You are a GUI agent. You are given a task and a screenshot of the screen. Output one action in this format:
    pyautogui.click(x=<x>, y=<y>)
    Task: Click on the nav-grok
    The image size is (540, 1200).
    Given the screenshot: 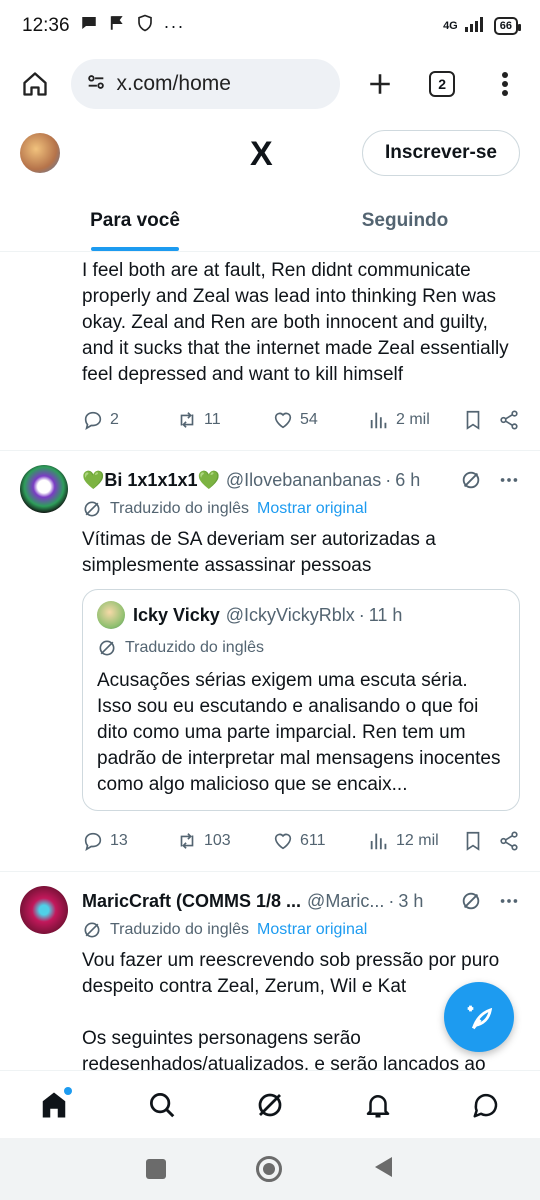 What is the action you would take?
    pyautogui.click(x=270, y=1105)
    